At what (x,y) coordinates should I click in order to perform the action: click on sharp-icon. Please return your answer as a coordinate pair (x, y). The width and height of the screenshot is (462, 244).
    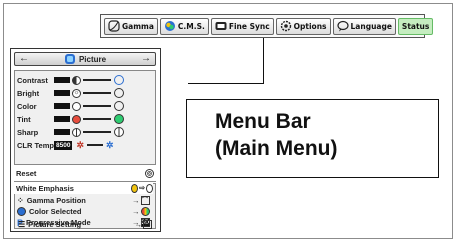
    Looking at the image, I should click on (76, 132).